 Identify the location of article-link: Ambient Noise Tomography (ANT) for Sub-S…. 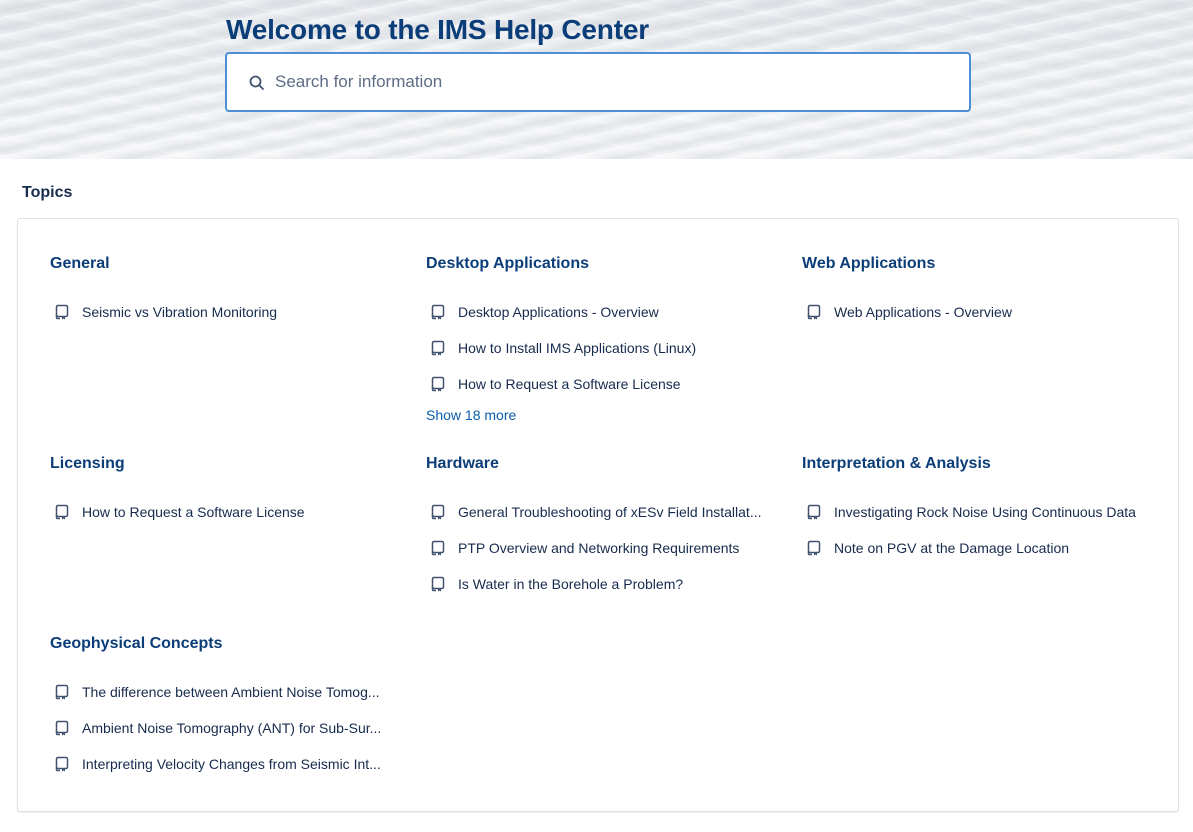
(225, 728).